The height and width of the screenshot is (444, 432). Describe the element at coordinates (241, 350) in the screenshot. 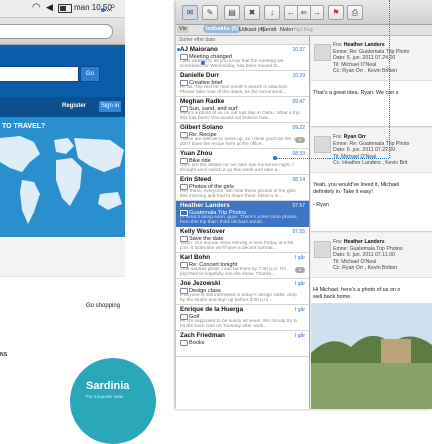

I see `message-preview` at that location.